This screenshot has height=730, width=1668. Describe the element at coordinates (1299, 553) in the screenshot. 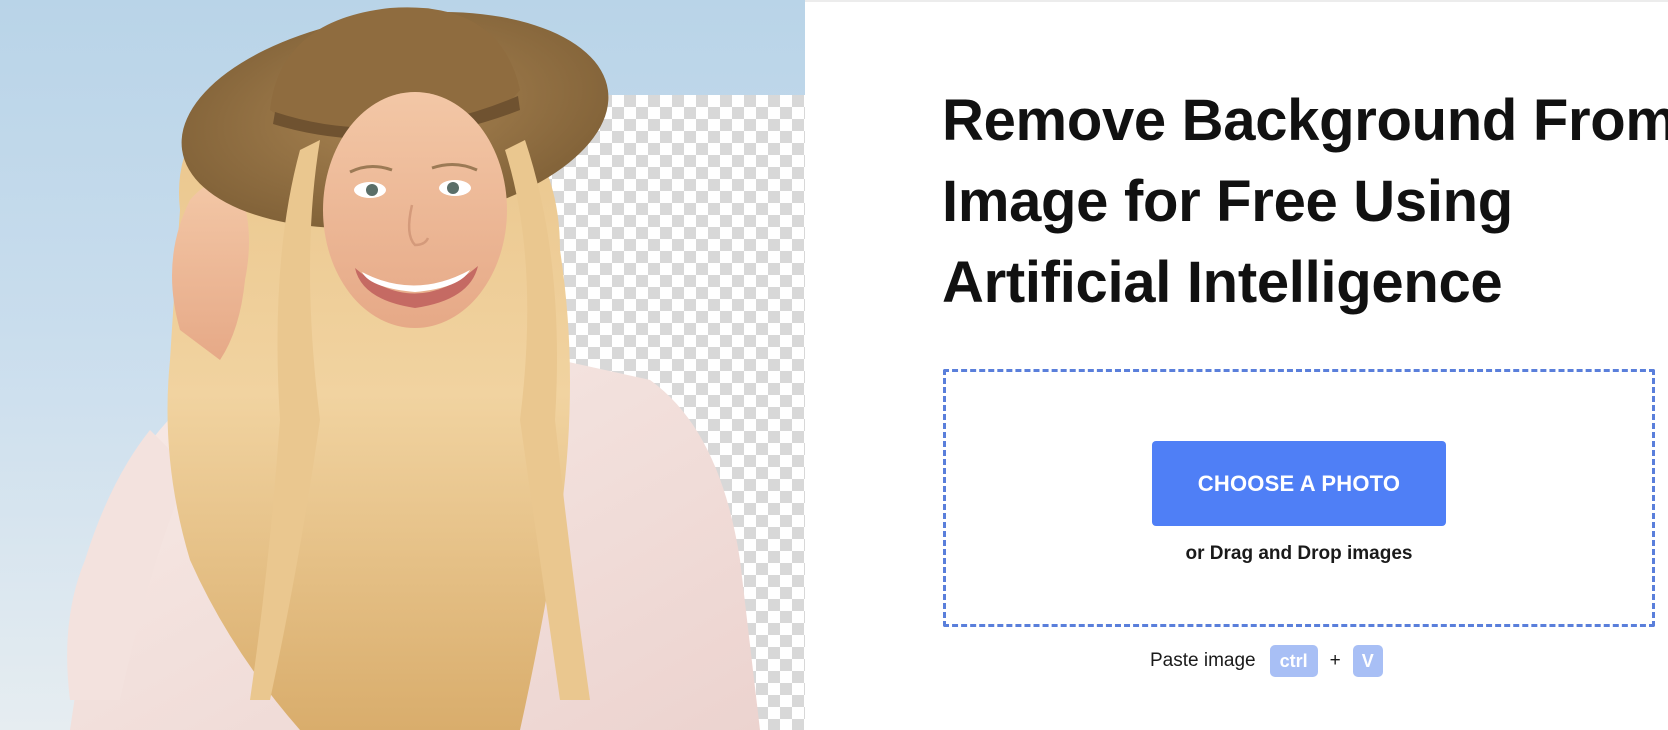

I see `drag-drop-hint: or Drag and Drop images` at that location.